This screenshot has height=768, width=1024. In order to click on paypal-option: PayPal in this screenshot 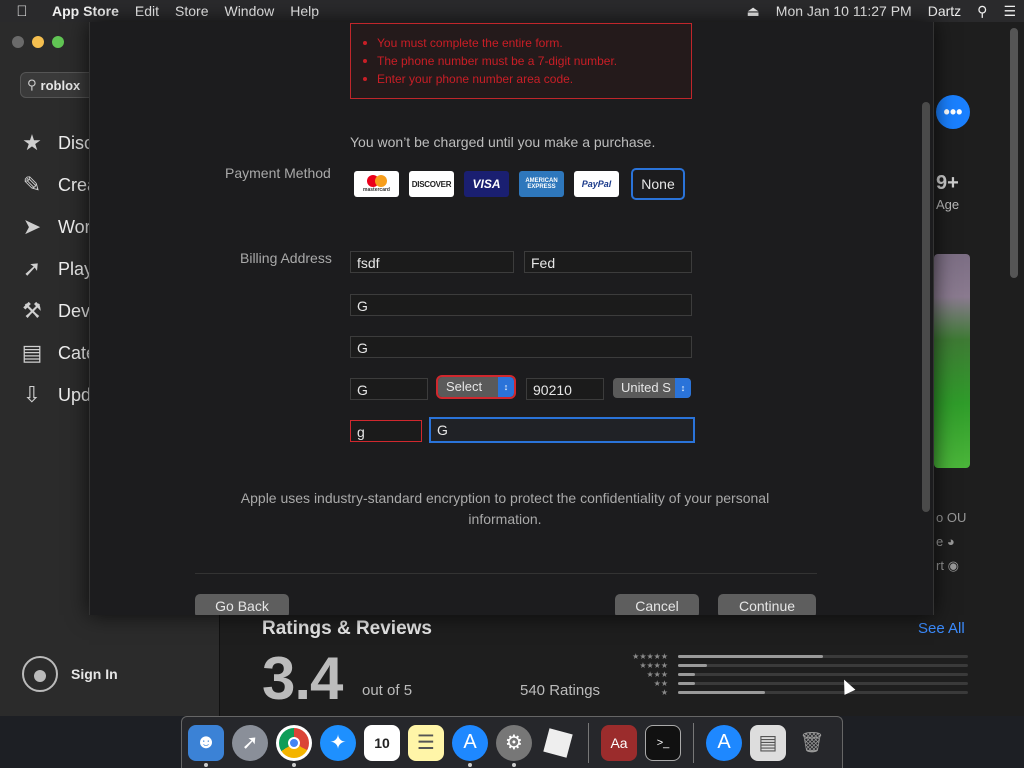, I will do `click(596, 184)`.